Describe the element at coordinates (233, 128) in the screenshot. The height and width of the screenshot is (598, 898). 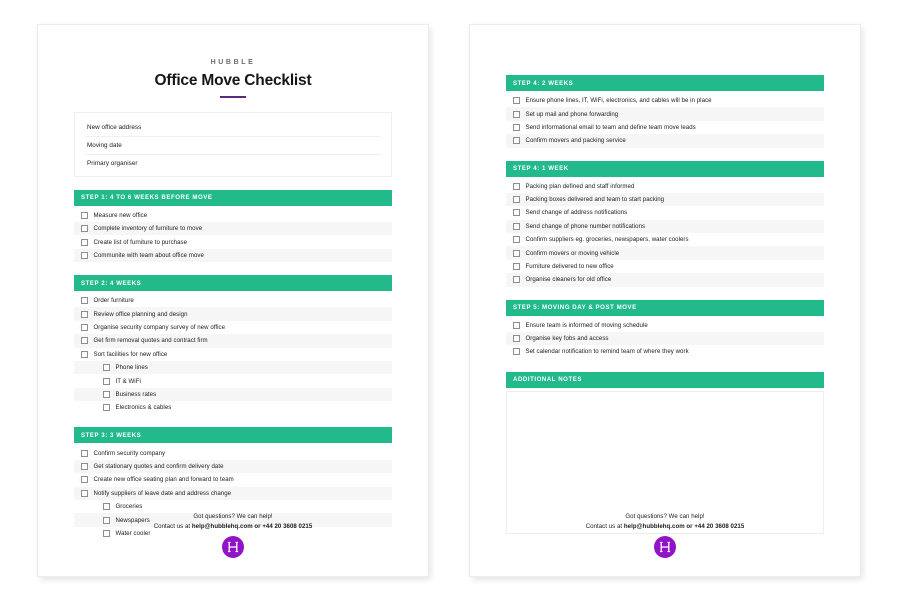
I see `detail-field-new-office-address: New office address` at that location.